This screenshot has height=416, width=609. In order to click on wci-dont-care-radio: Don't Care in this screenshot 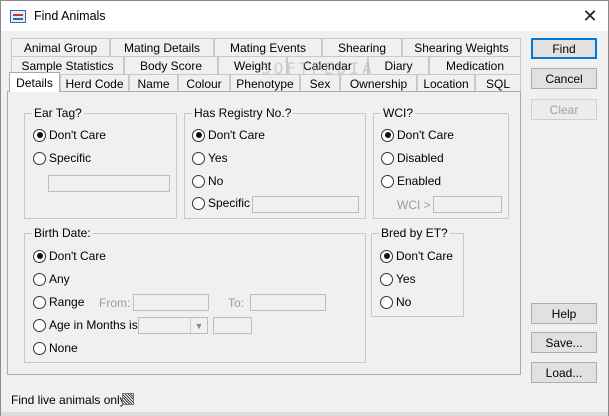, I will do `click(417, 135)`.